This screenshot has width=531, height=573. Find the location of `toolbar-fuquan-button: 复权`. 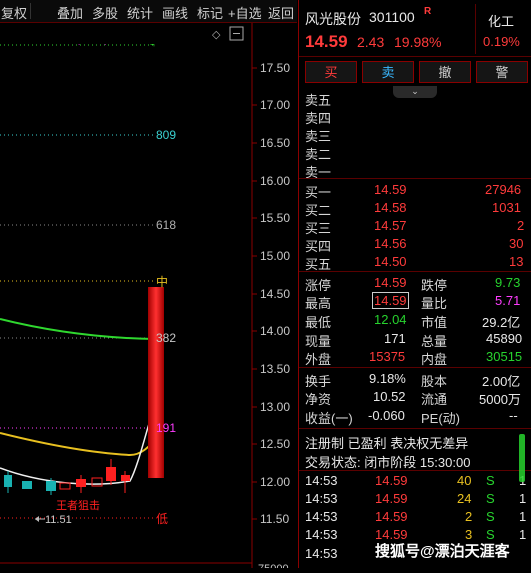

toolbar-fuquan-button: 复权 is located at coordinates (14, 12).